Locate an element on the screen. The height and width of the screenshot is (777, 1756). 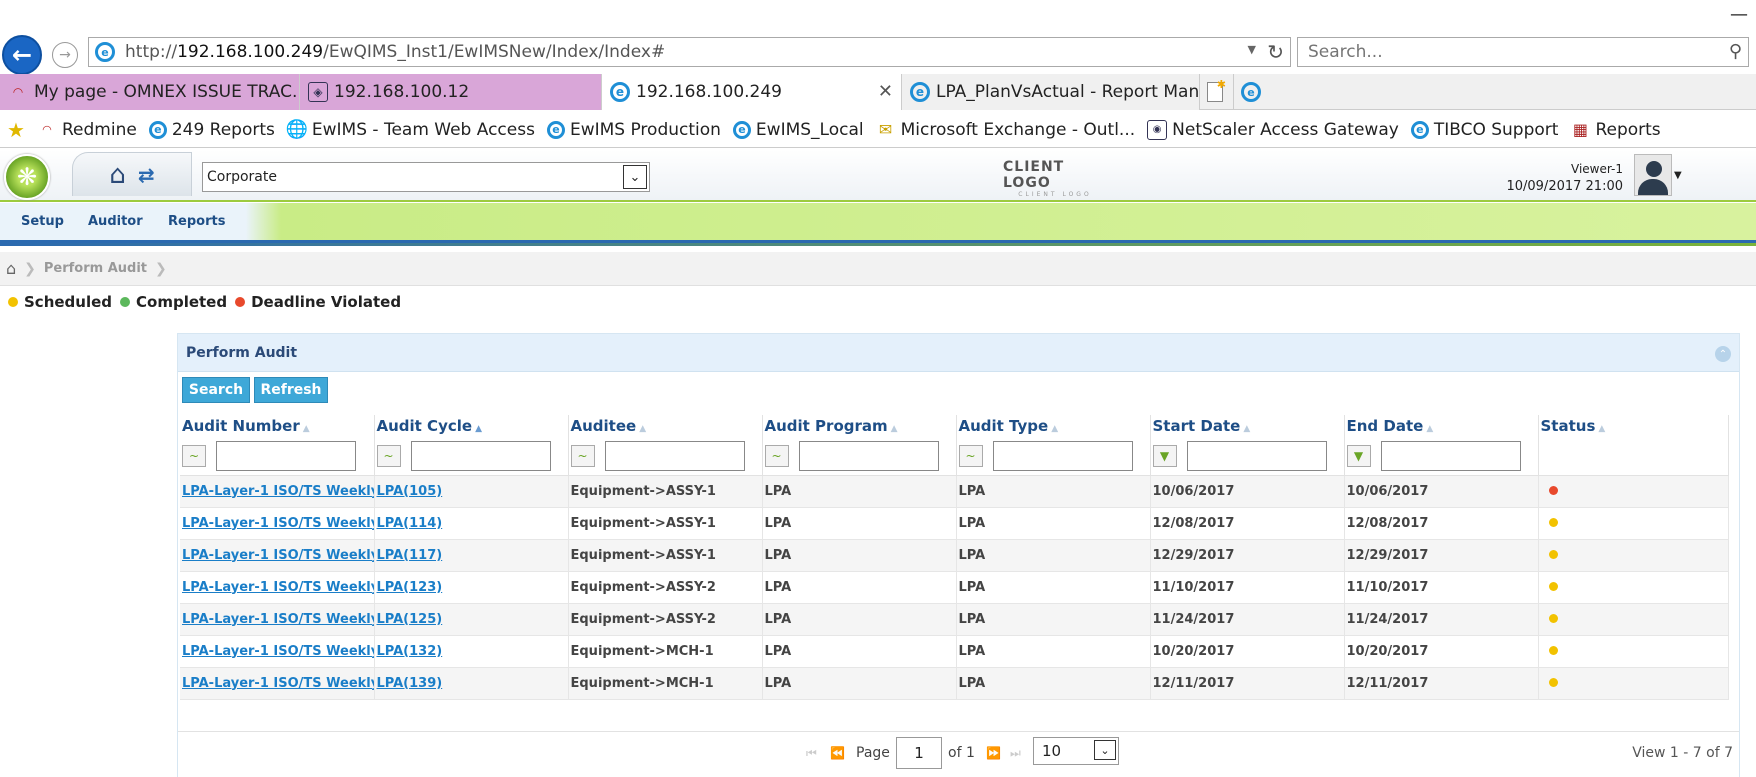
next-page-icon: ⏩ is located at coordinates (993, 753).